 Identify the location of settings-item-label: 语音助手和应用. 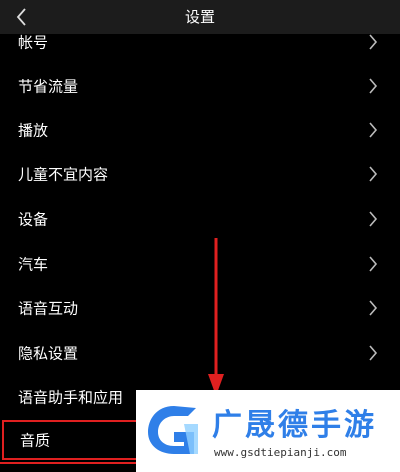
(71, 397).